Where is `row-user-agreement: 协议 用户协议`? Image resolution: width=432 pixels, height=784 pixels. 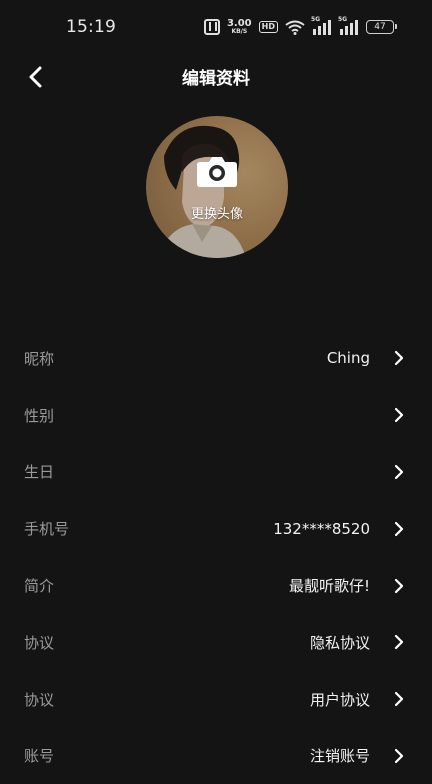 row-user-agreement: 协议 用户协议 is located at coordinates (216, 699).